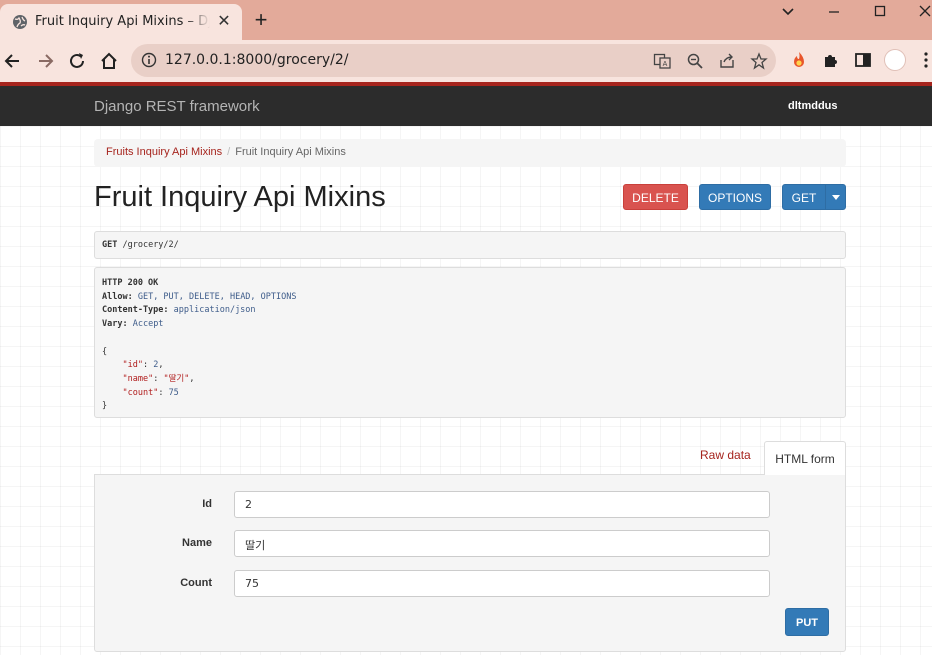 The height and width of the screenshot is (655, 932). What do you see at coordinates (150, 245) in the screenshot?
I see `request-path: /grocery/2/` at bounding box center [150, 245].